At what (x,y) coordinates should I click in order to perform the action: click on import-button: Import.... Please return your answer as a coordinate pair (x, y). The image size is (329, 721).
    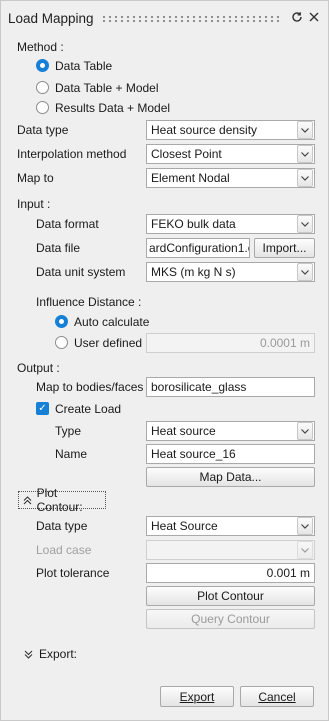
    Looking at the image, I should click on (284, 248).